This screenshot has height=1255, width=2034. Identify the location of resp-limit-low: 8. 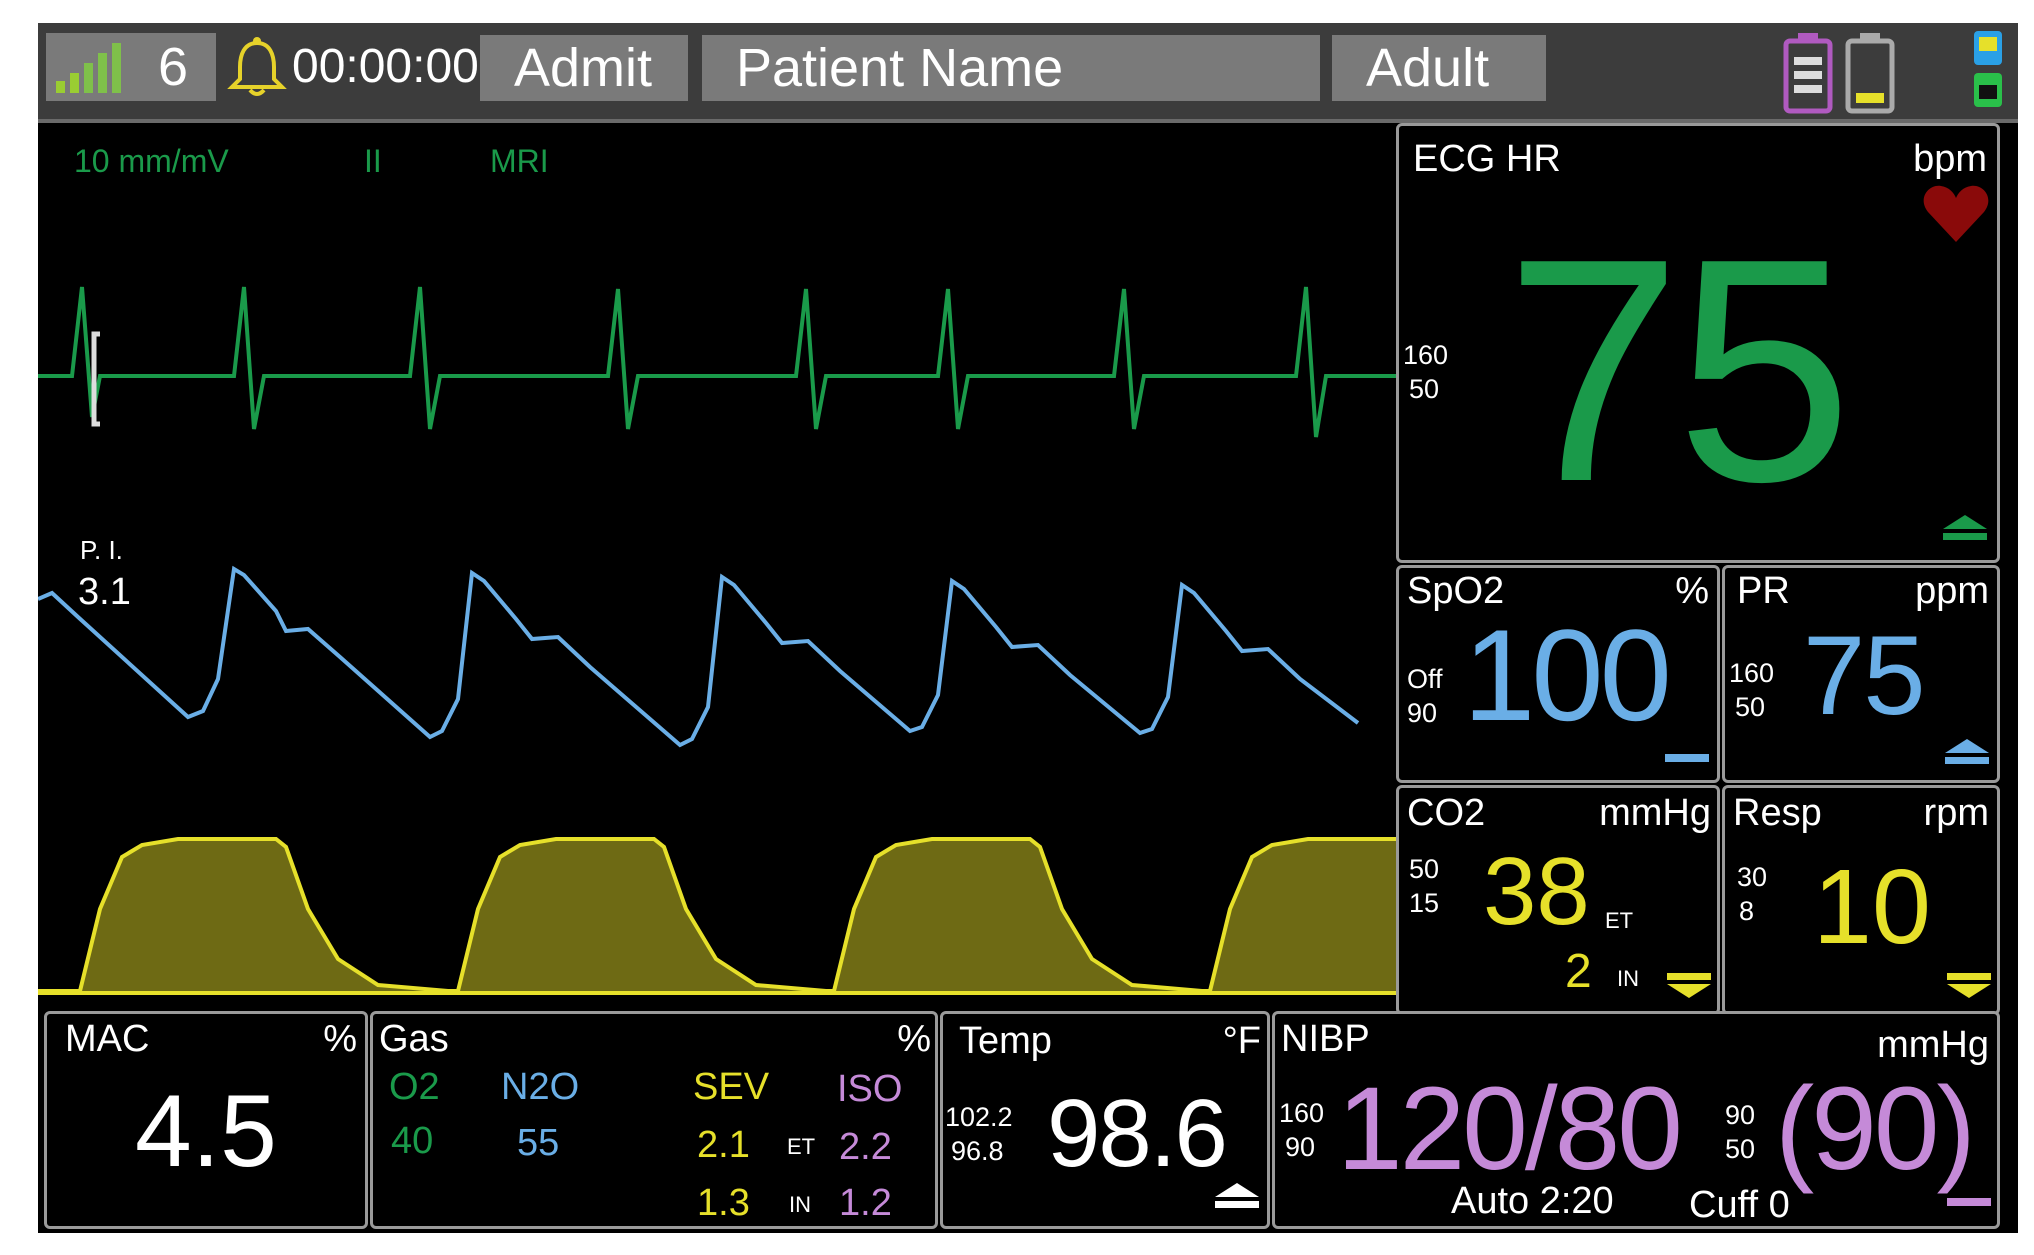
(1747, 911).